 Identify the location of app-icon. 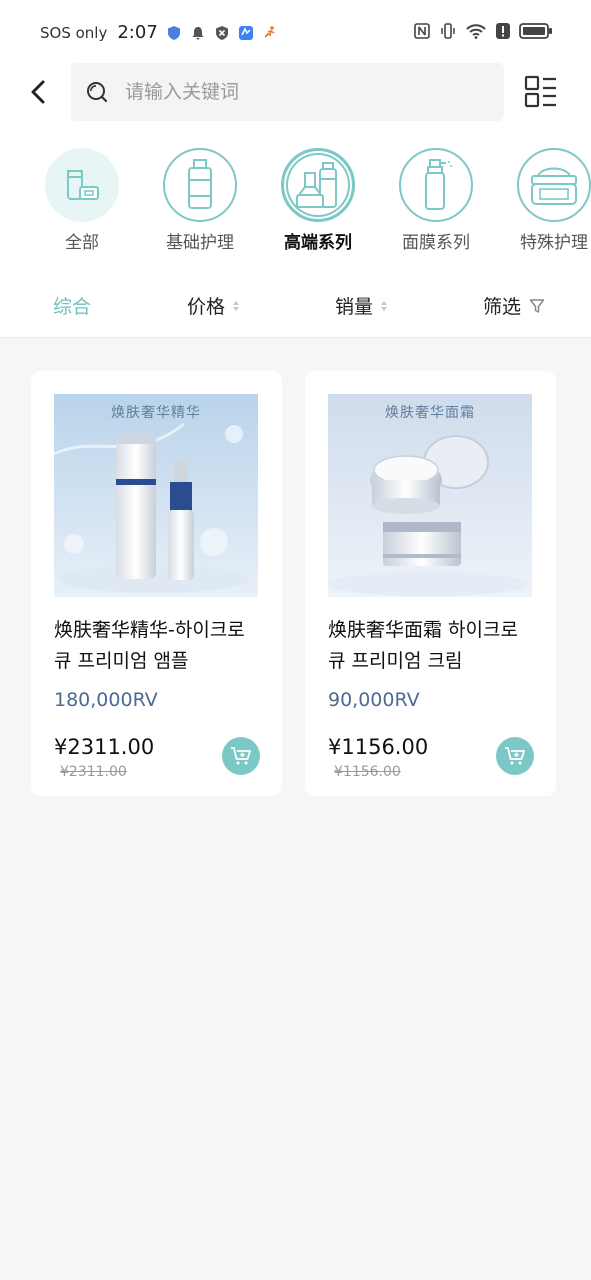
(245, 32).